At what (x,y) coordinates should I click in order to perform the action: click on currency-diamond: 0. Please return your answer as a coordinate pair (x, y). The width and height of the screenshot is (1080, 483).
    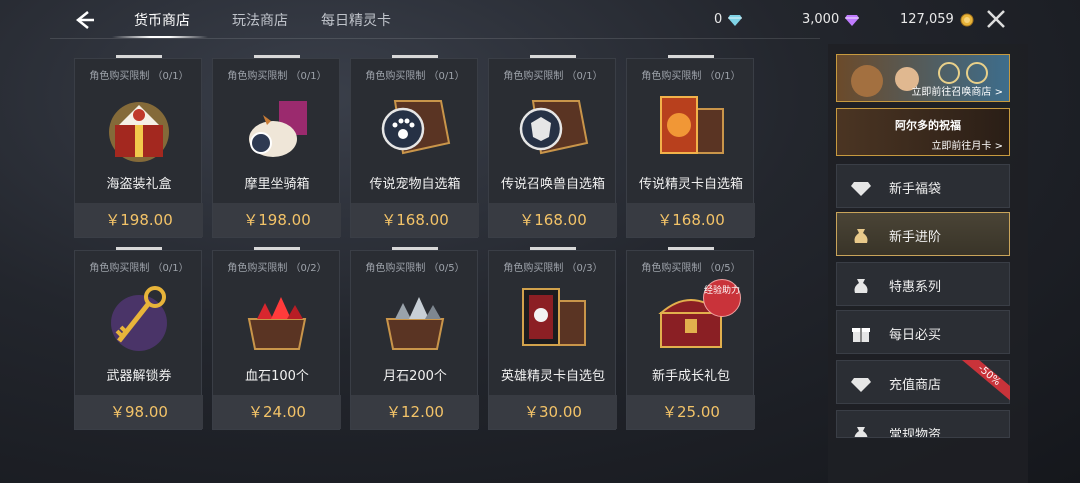
    Looking at the image, I should click on (728, 19).